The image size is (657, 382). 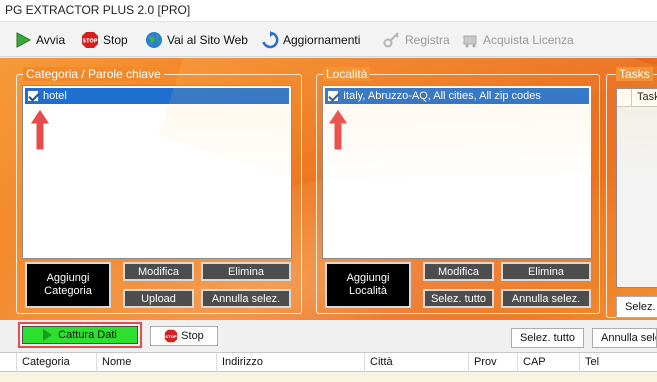 I want to click on tasks-column-header: Task, so click(x=637, y=98).